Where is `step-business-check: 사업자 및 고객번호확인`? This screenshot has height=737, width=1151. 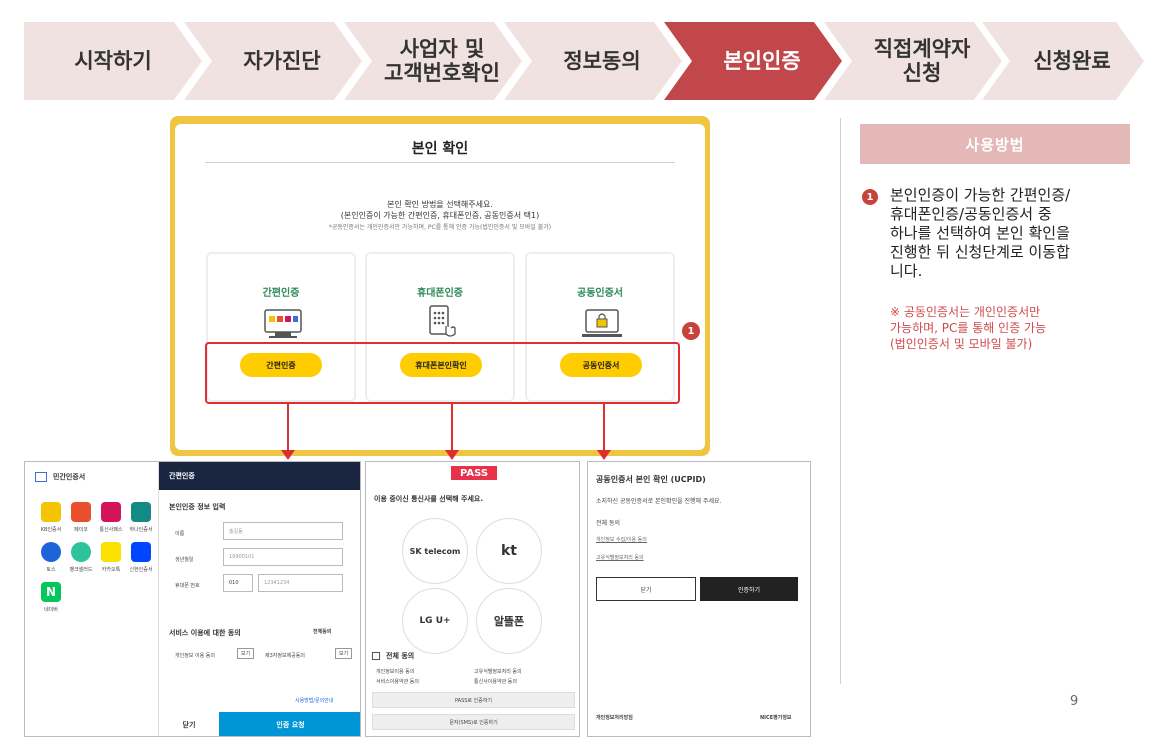
step-business-check: 사업자 및 고객번호확인 is located at coordinates (433, 61).